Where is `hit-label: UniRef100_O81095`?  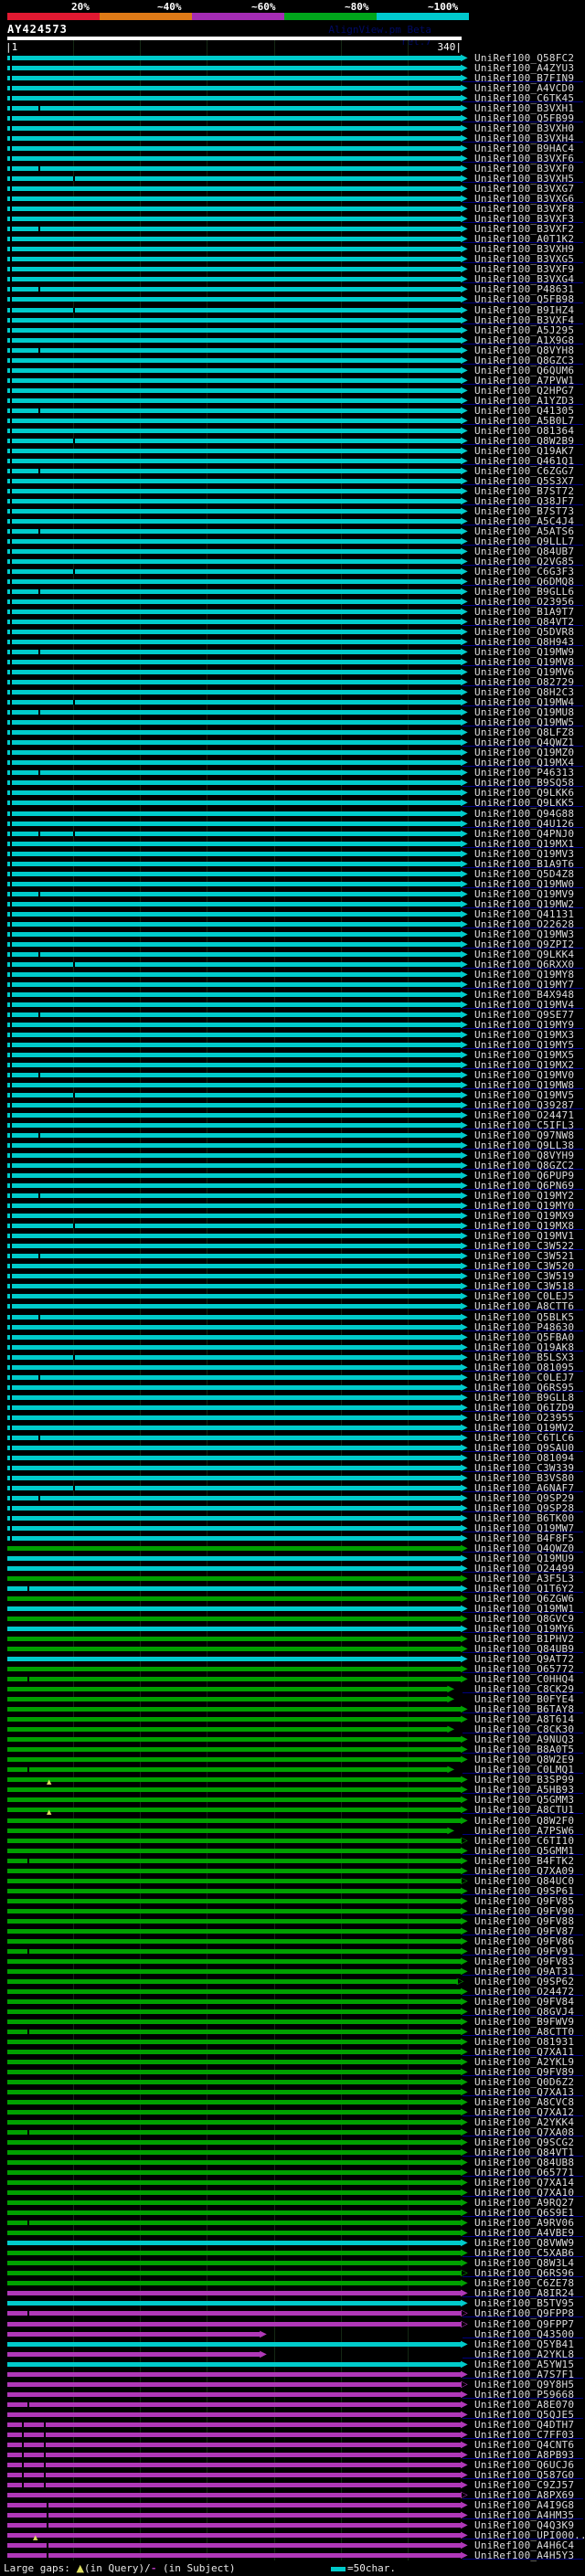 hit-label: UniRef100_O81095 is located at coordinates (529, 1367).